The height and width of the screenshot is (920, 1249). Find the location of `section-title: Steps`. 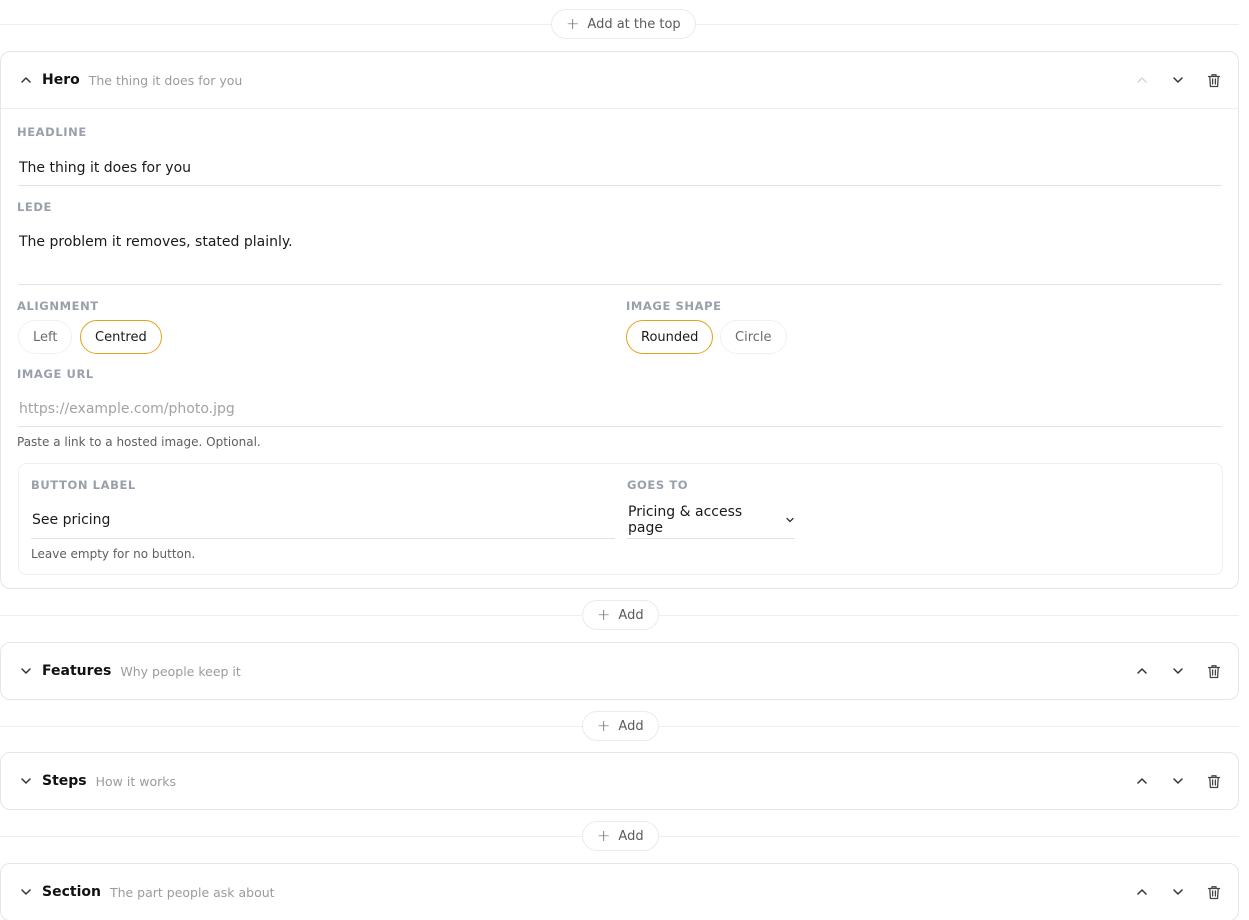

section-title: Steps is located at coordinates (64, 781).